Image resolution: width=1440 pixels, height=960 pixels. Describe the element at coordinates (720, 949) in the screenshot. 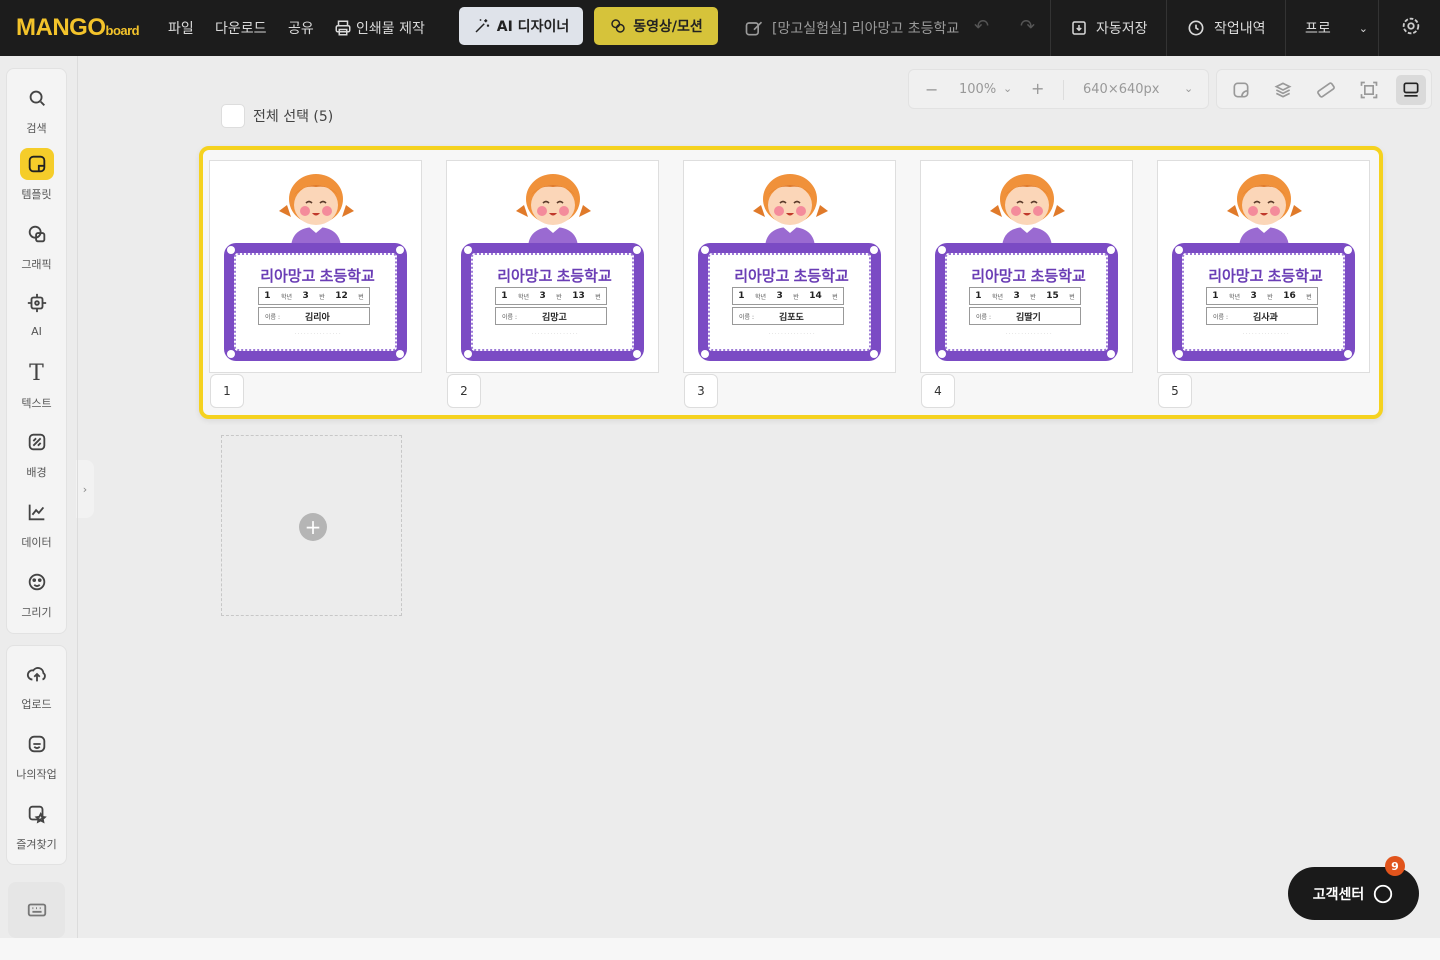

I see `bottom-strip` at that location.